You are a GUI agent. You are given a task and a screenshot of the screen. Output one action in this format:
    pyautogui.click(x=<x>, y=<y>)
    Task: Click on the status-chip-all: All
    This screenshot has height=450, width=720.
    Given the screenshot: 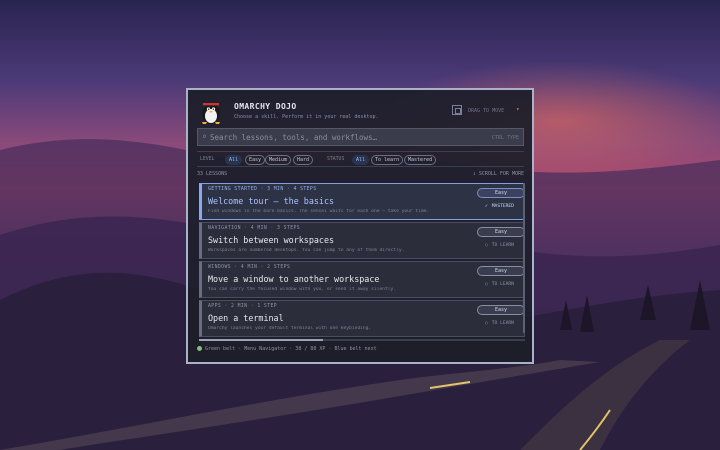 What is the action you would take?
    pyautogui.click(x=361, y=160)
    